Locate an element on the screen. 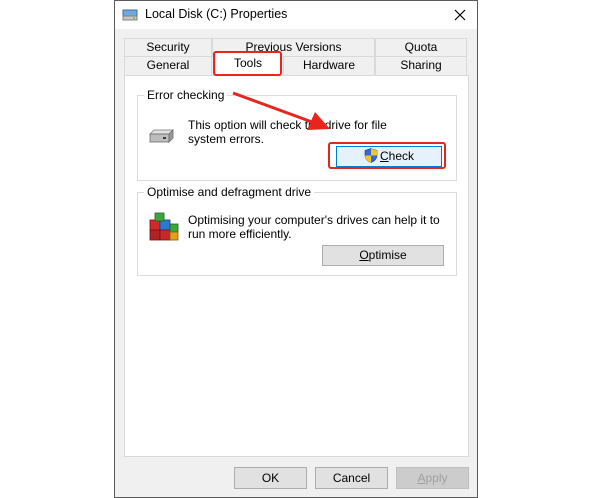  close-button is located at coordinates (460, 15).